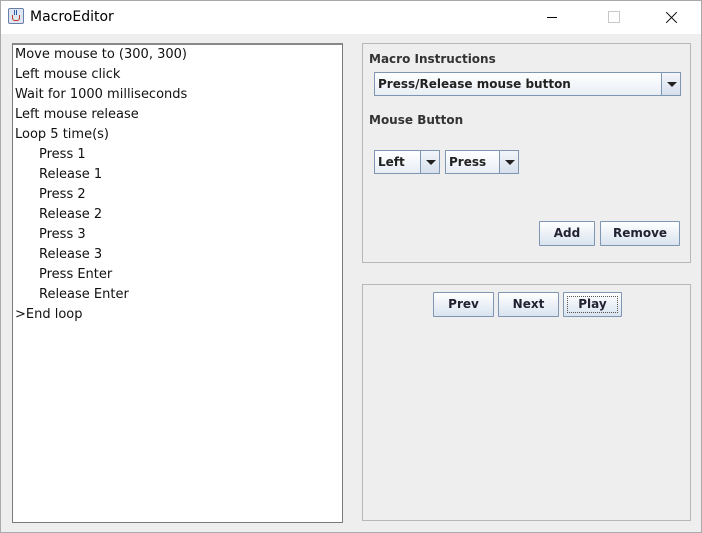 This screenshot has height=533, width=702. Describe the element at coordinates (672, 17) in the screenshot. I see `close-button` at that location.